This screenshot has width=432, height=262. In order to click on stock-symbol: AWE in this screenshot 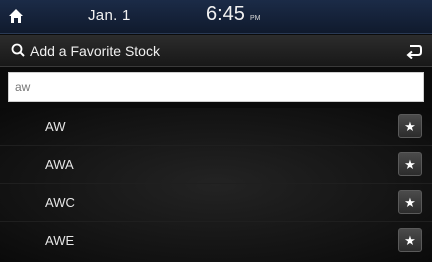, I will do `click(60, 240)`.